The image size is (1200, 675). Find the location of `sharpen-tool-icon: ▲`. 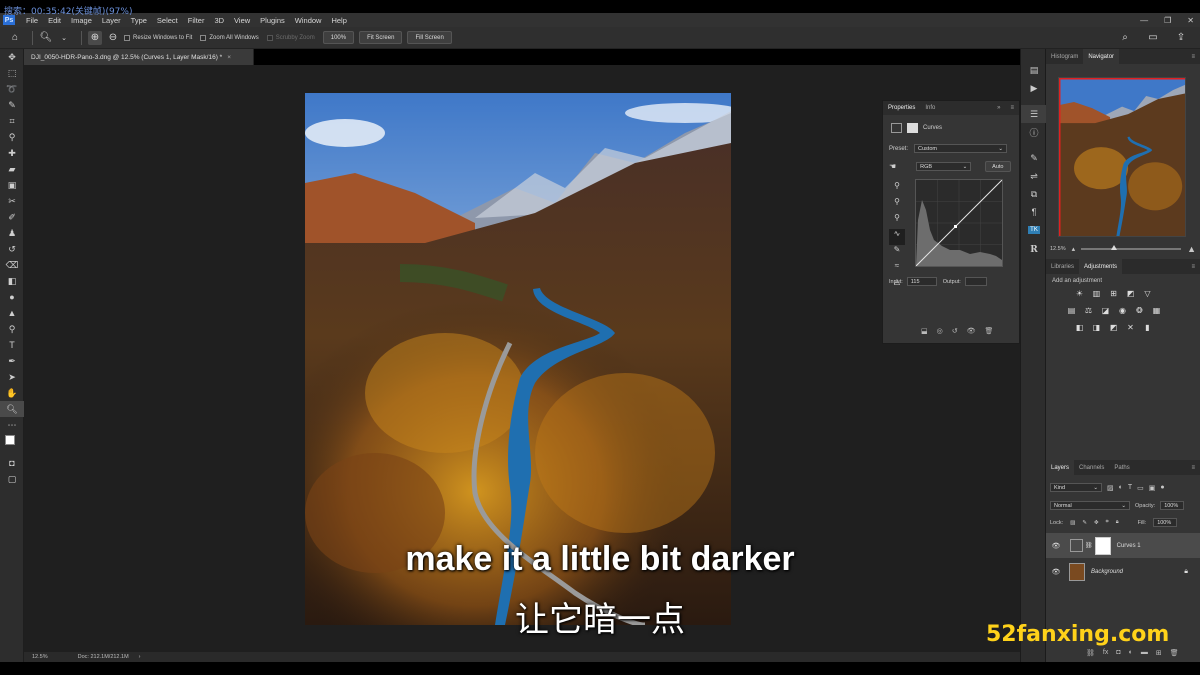

sharpen-tool-icon: ▲ is located at coordinates (12, 313).